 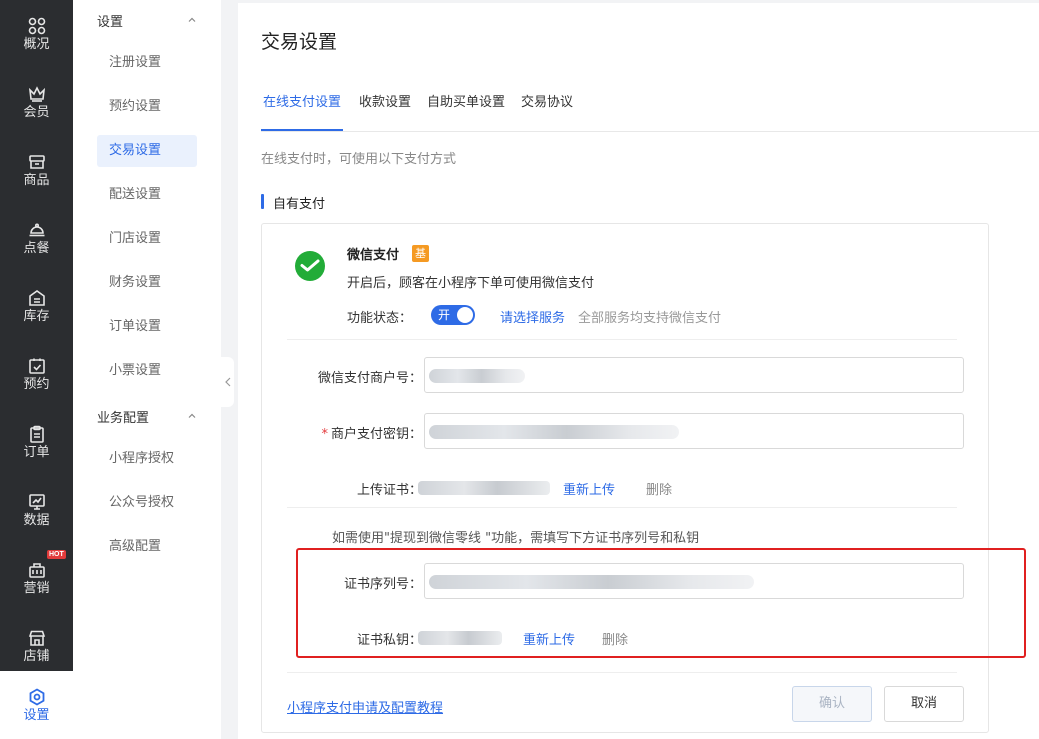 I want to click on tab-trade-agreement: 交易协议, so click(x=547, y=112).